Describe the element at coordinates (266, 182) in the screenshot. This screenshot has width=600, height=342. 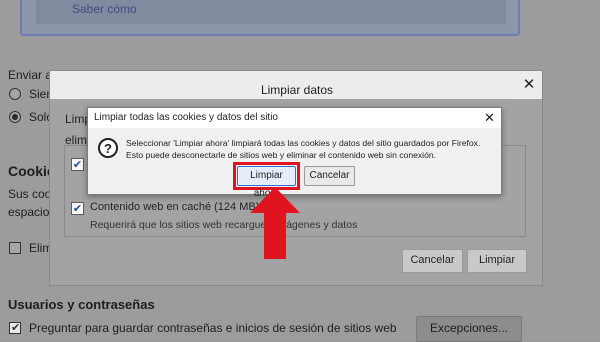
I see `clear-now-button: Limpiar ahora` at that location.